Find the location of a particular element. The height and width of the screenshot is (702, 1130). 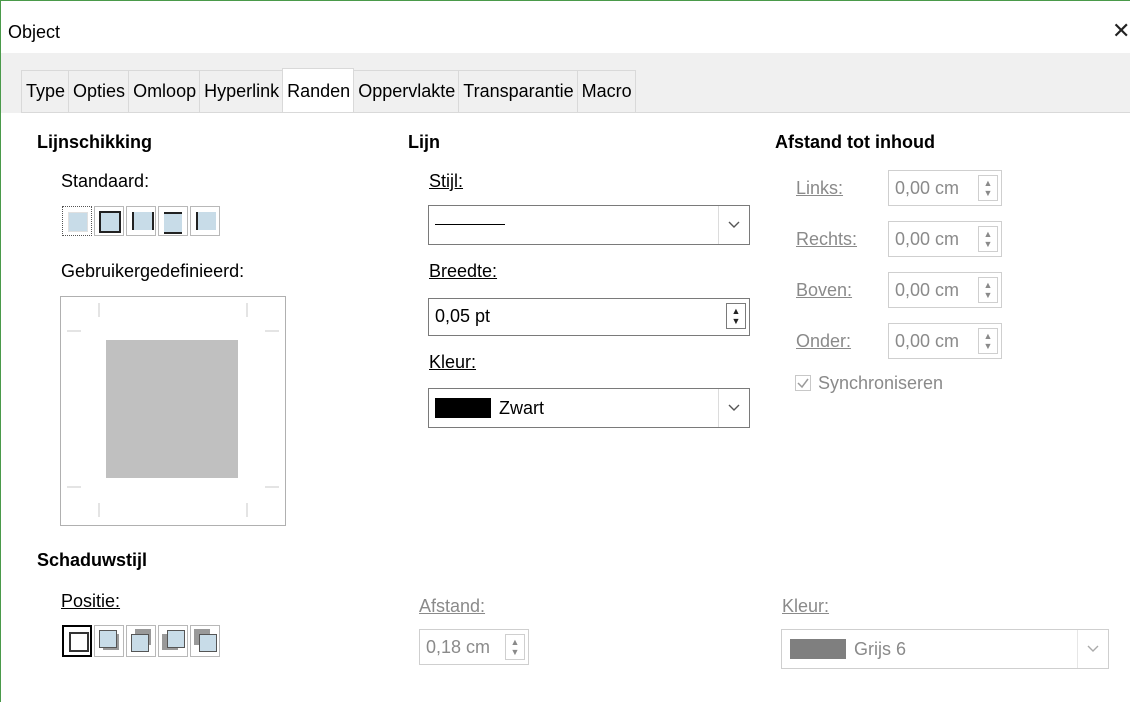

border-preview is located at coordinates (173, 411).